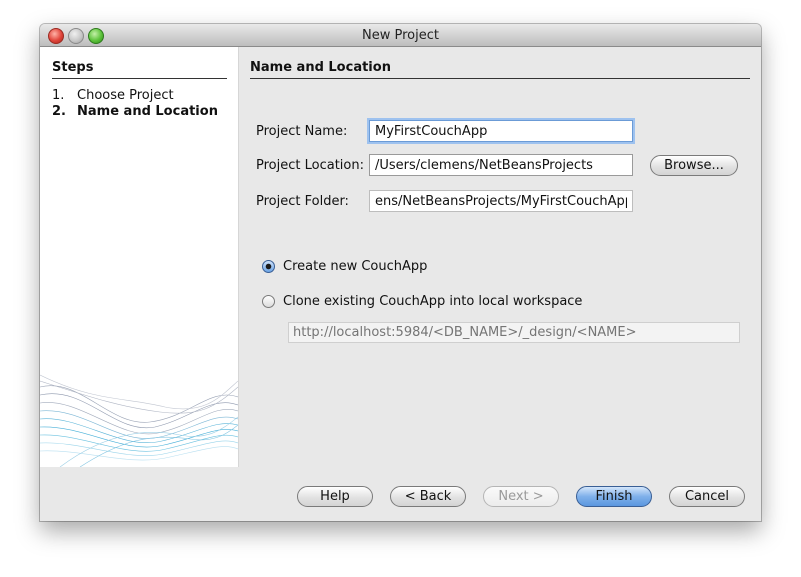 This screenshot has width=801, height=577. Describe the element at coordinates (335, 496) in the screenshot. I see `help-button: Help` at that location.